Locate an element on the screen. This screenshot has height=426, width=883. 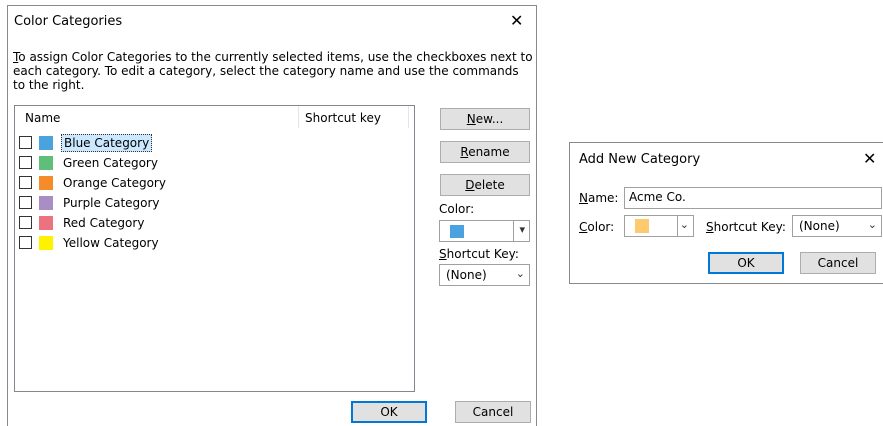
delete-label: elete is located at coordinates (489, 185).